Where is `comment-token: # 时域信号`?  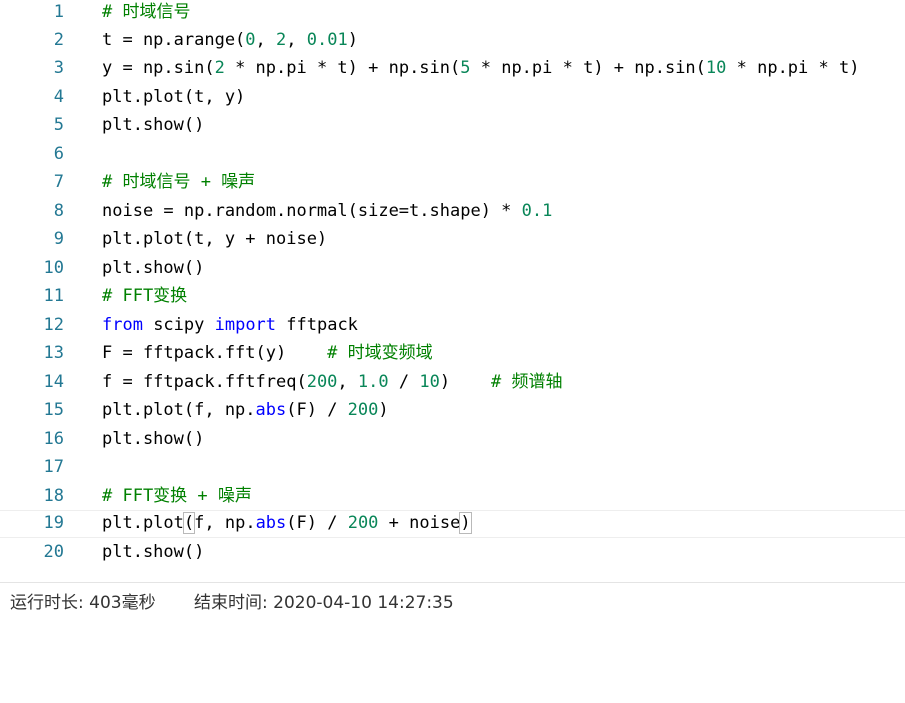
comment-token: # 时域信号 is located at coordinates (146, 12).